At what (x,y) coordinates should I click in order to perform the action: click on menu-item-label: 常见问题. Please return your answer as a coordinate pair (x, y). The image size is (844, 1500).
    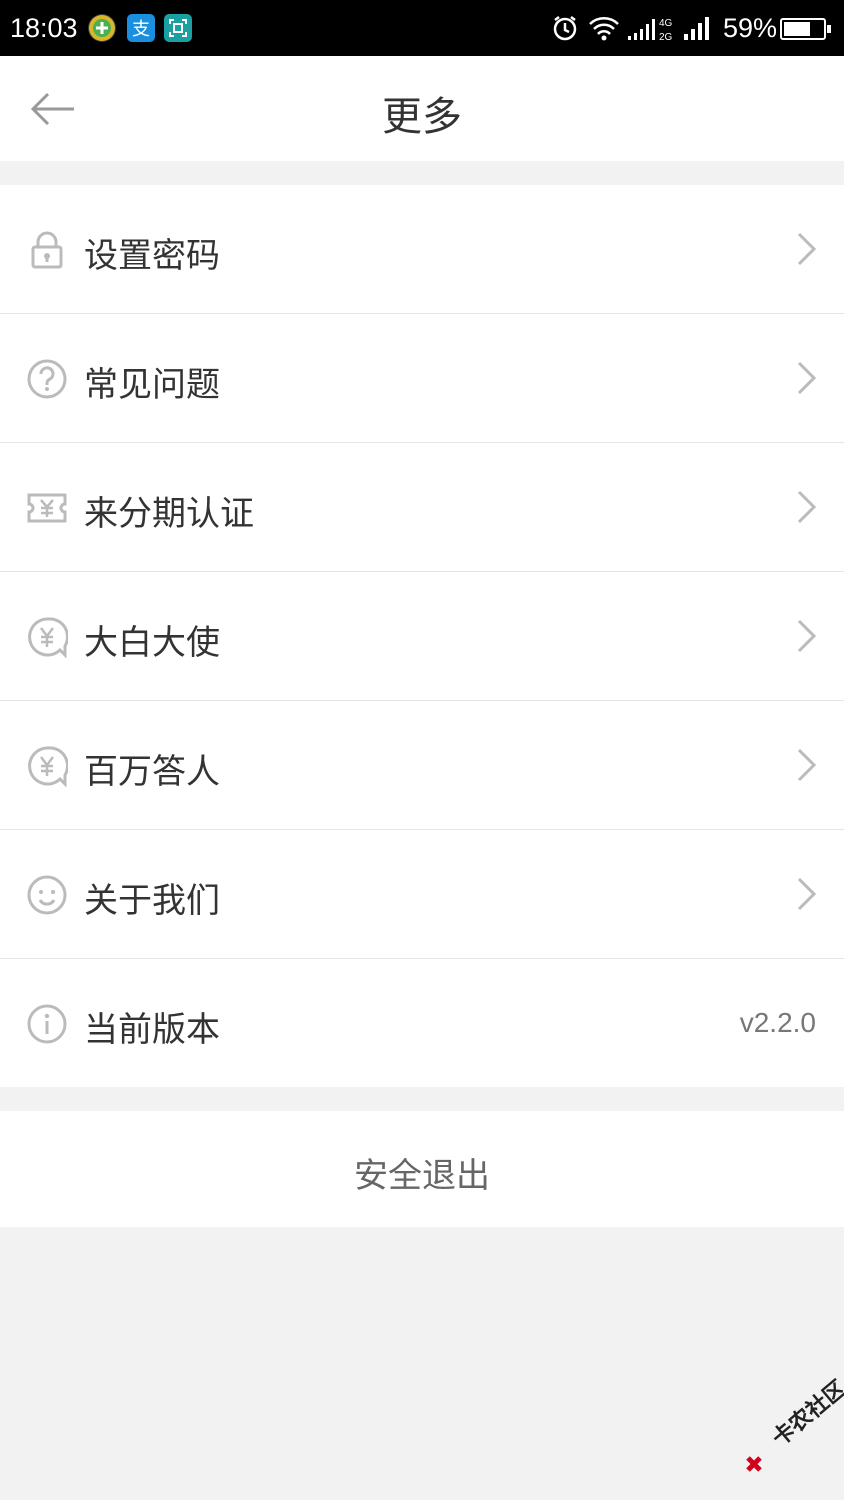
    Looking at the image, I should click on (152, 385).